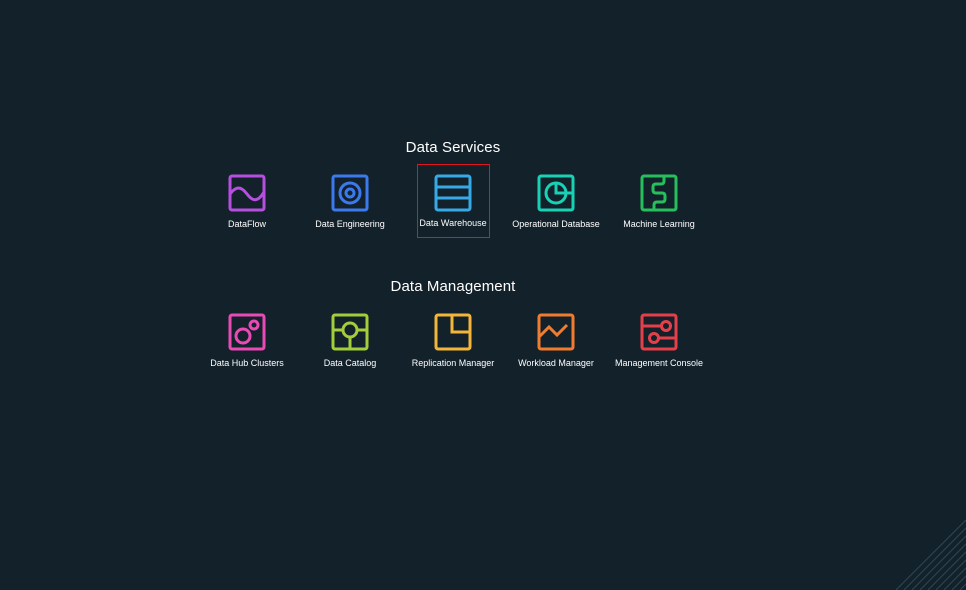 The width and height of the screenshot is (966, 590). I want to click on tile-replication-manager: Replication Manager, so click(453, 340).